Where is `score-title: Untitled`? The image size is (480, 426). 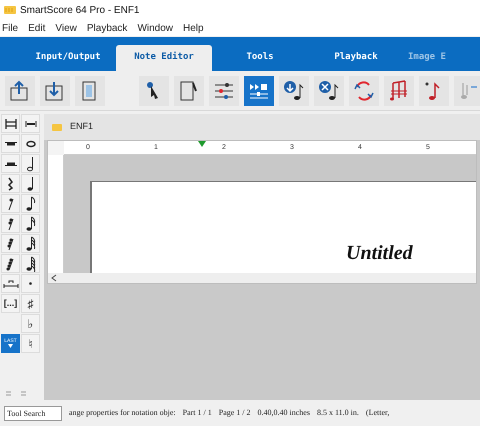
score-title: Untitled is located at coordinates (379, 253).